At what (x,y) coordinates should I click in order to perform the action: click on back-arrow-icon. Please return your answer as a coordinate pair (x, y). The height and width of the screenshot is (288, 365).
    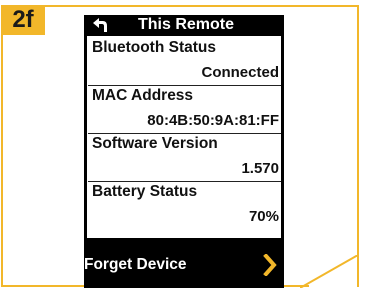
    Looking at the image, I should click on (100, 25).